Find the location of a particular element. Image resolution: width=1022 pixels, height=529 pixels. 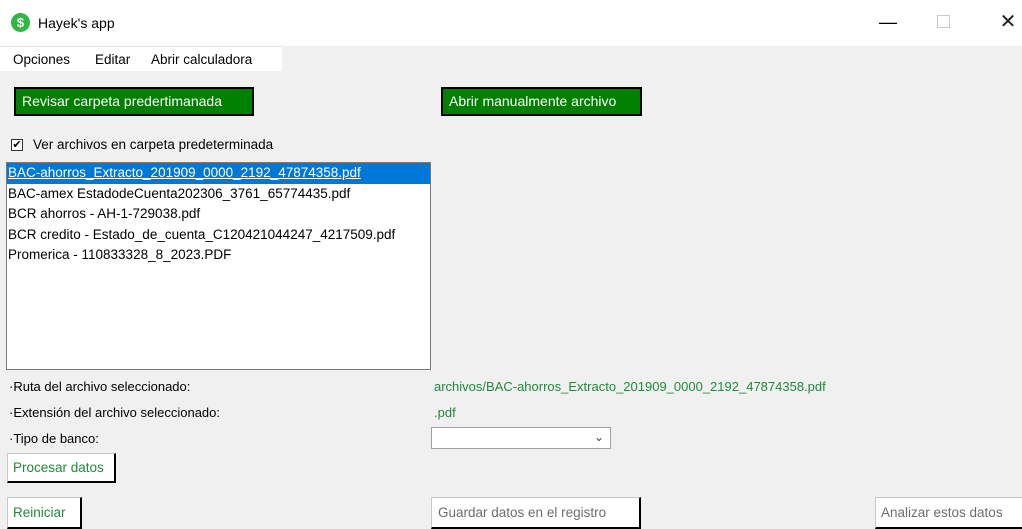

menu-bar: Opciones Editar Abrir calculadora is located at coordinates (141, 58).